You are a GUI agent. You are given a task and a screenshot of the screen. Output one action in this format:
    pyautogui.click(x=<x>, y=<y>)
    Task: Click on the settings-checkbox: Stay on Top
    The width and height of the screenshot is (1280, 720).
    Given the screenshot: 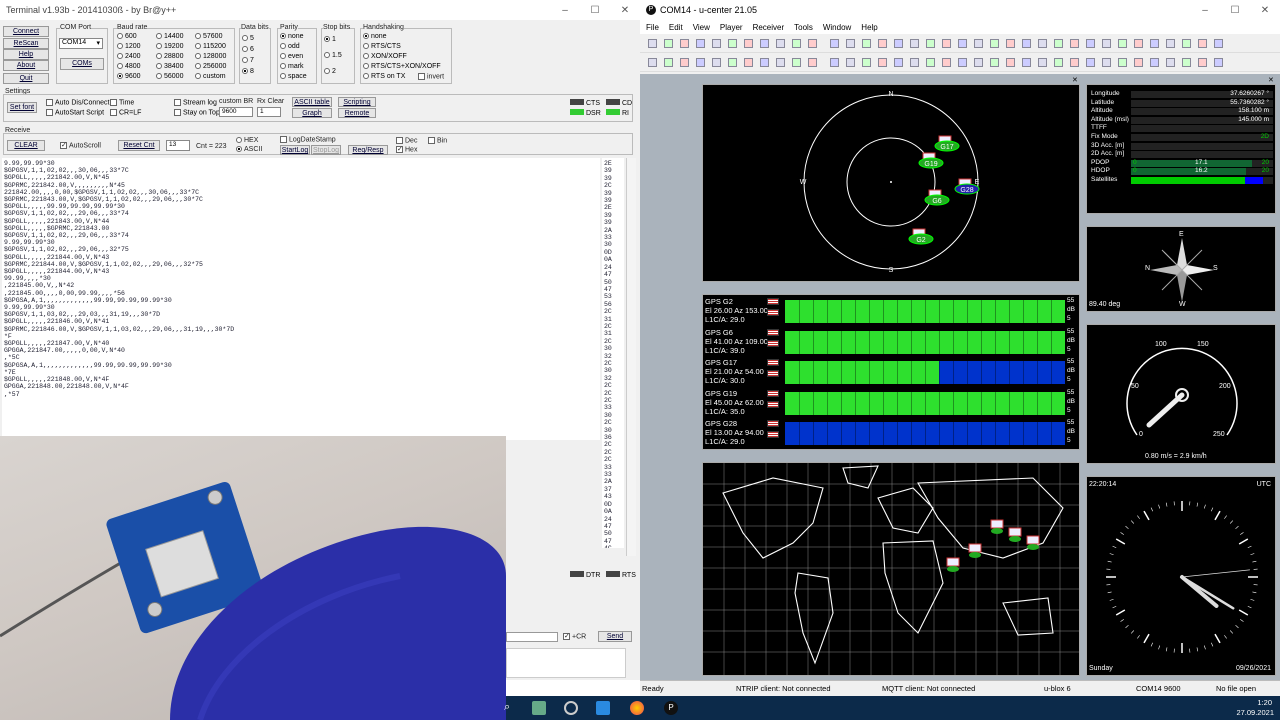 What is the action you would take?
    pyautogui.click(x=197, y=112)
    